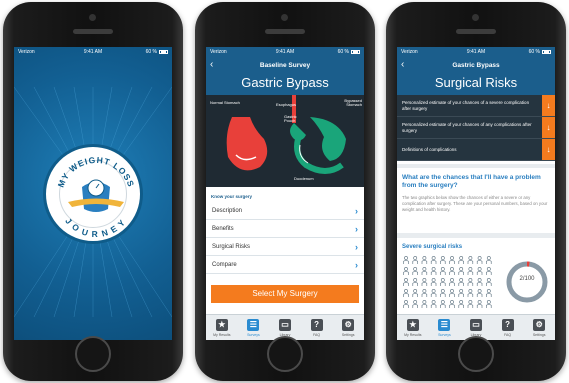 This screenshot has width=569, height=383. I want to click on menu-item-label: Surgical Risks, so click(231, 246).